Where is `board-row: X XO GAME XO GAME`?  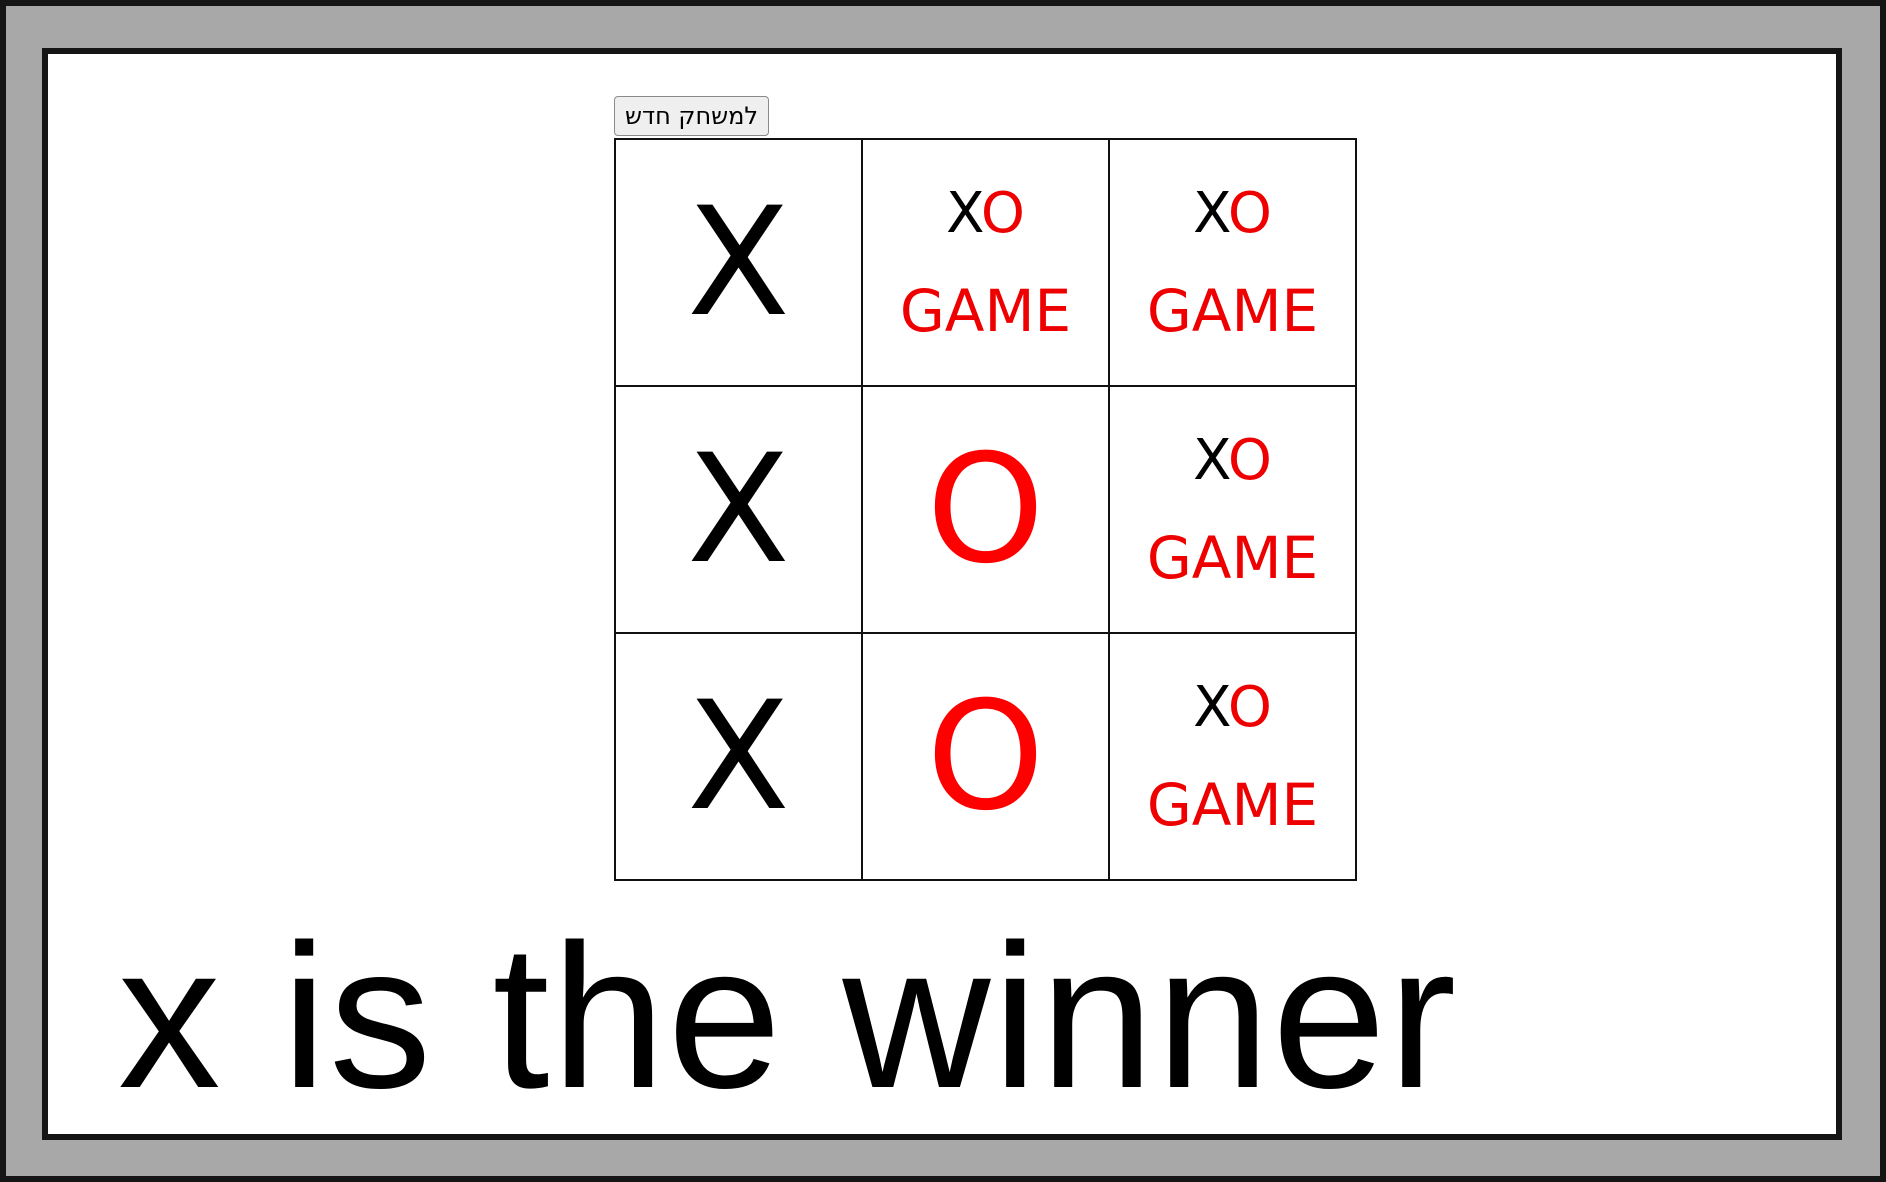
board-row: X XO GAME XO GAME is located at coordinates (985, 262).